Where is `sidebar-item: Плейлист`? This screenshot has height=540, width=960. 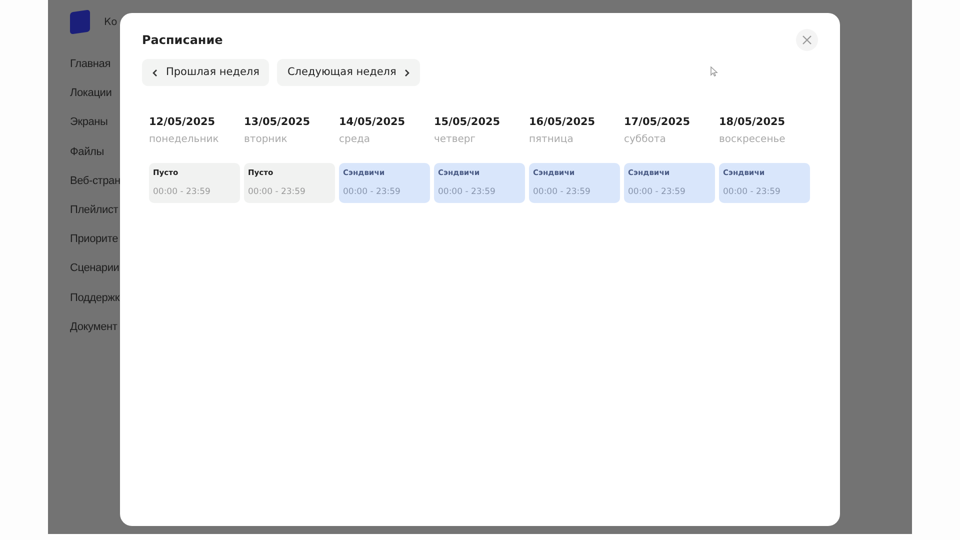 sidebar-item: Плейлист is located at coordinates (95, 217).